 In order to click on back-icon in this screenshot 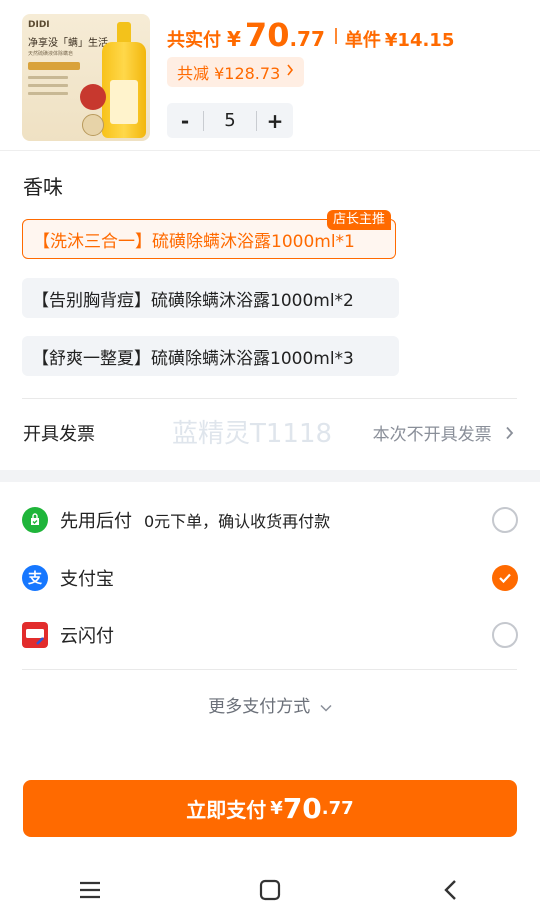, I will do `click(450, 890)`.